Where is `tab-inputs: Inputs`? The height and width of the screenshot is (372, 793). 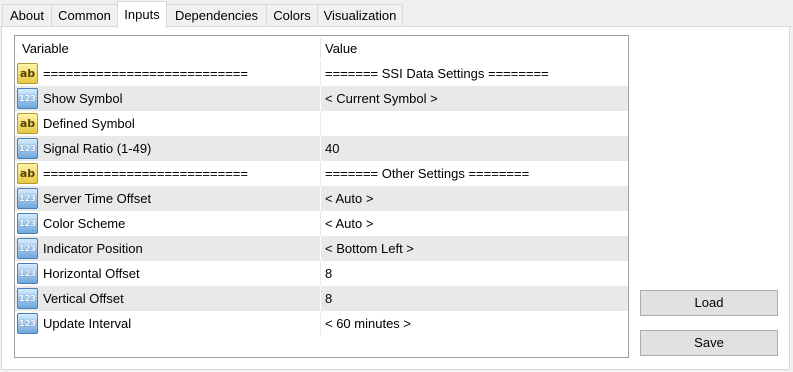
tab-inputs: Inputs is located at coordinates (142, 14).